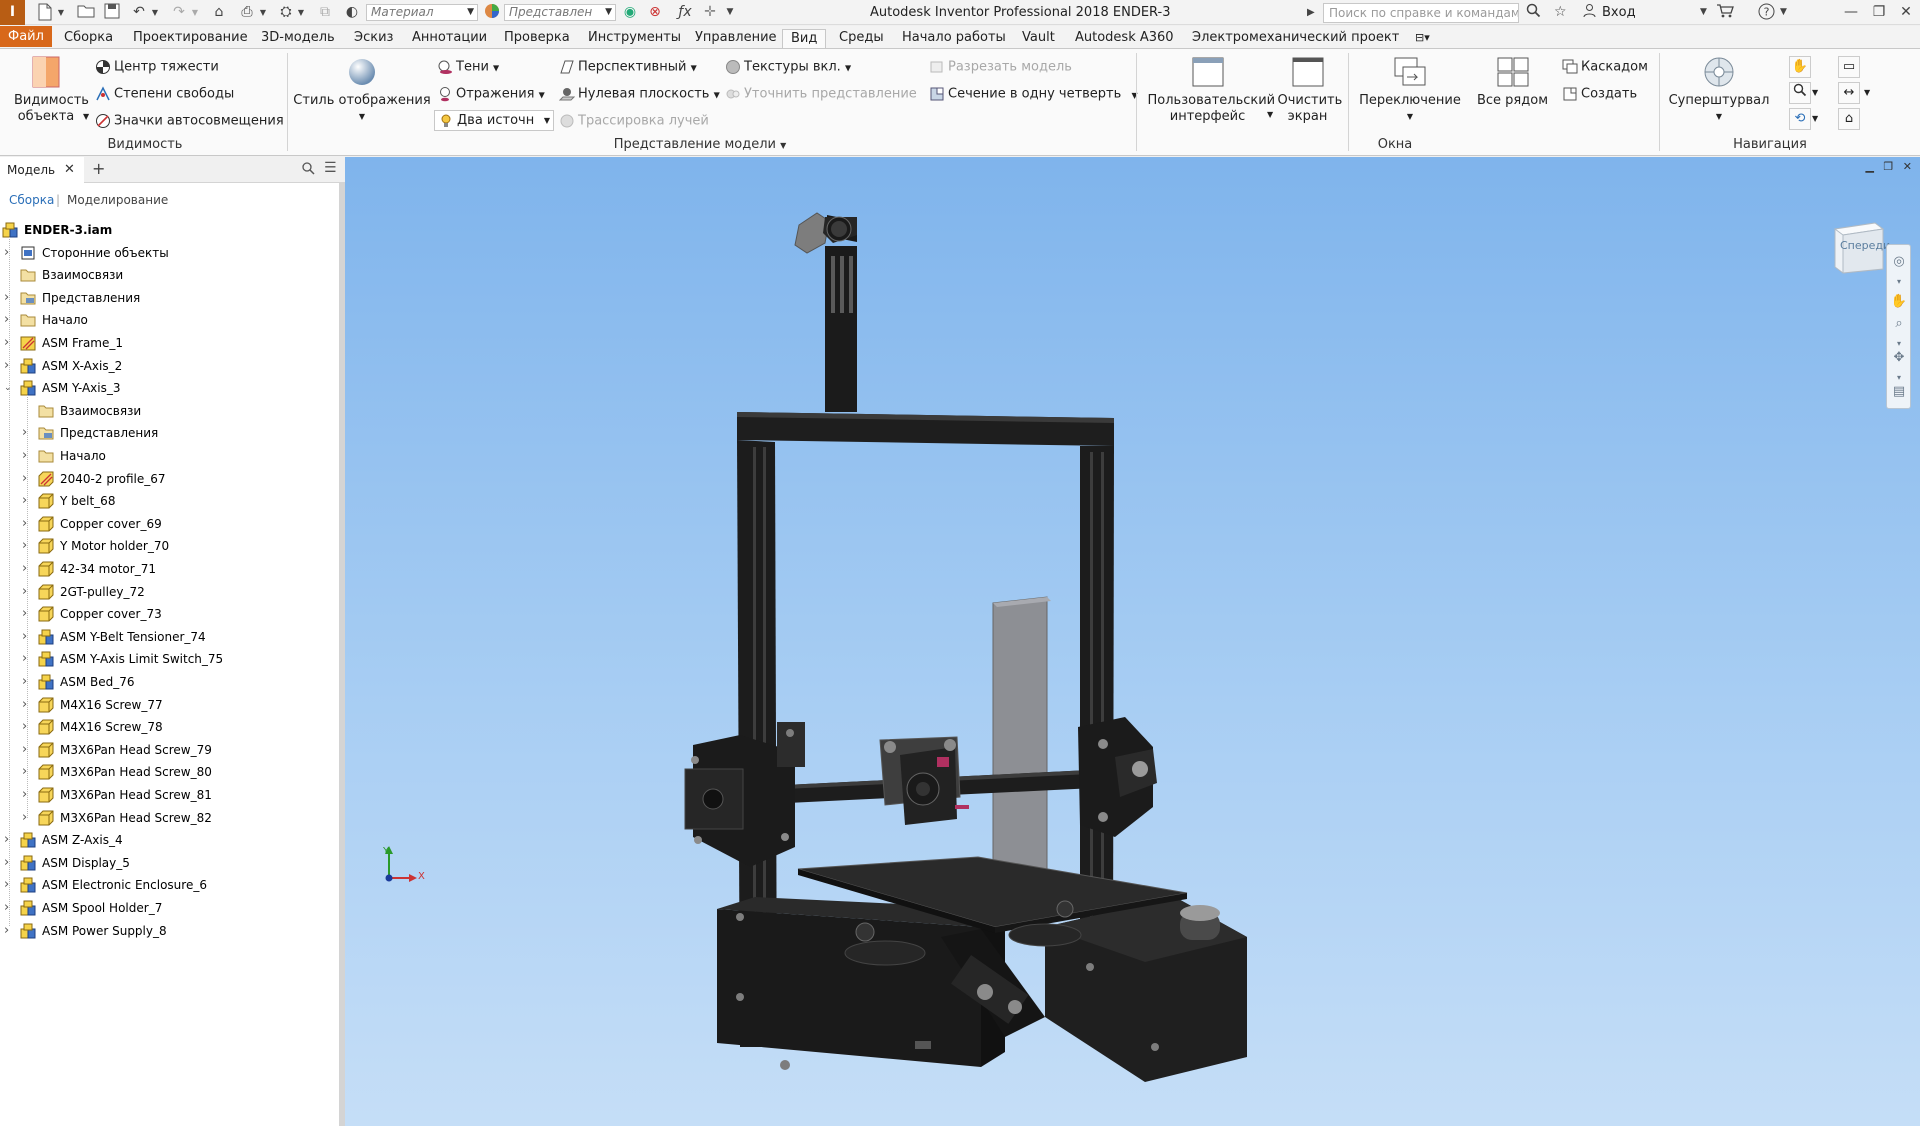 This screenshot has width=1920, height=1126. What do you see at coordinates (1421, 13) in the screenshot?
I see `help-search-input: Поиск по справке и командам` at bounding box center [1421, 13].